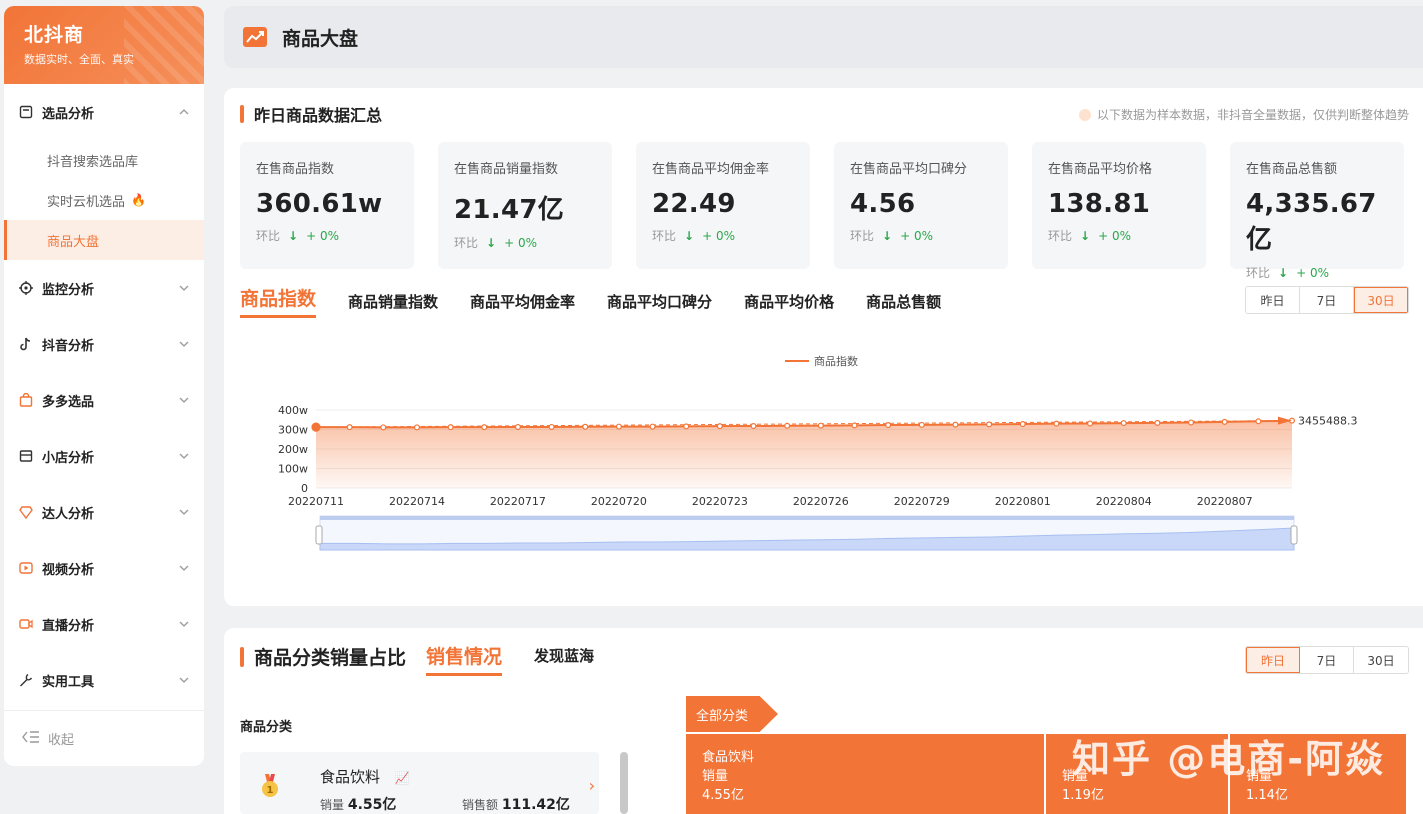 This screenshot has height=814, width=1423. What do you see at coordinates (104, 624) in the screenshot?
I see `nav-item-live-analysis: 直播分析` at bounding box center [104, 624].